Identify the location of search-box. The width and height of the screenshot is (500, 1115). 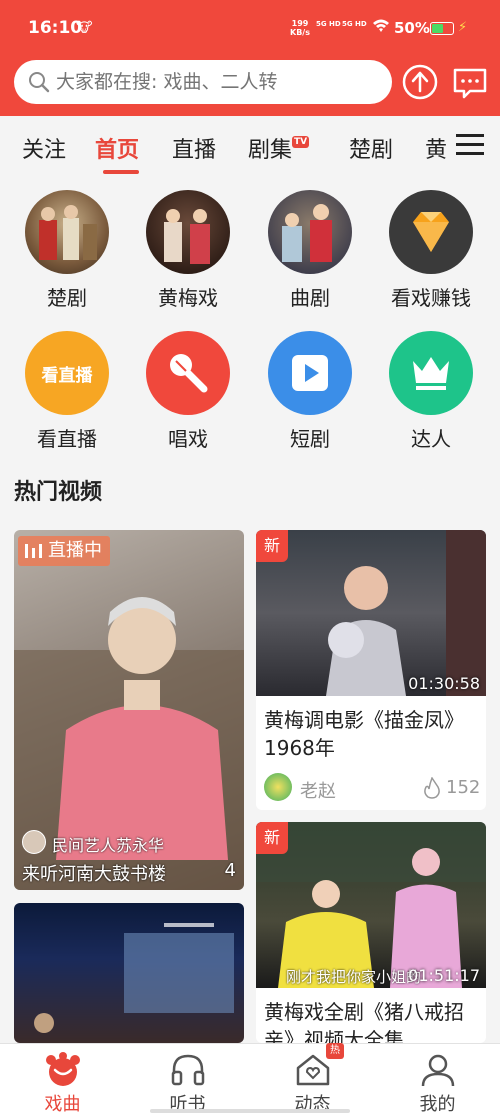
(203, 82).